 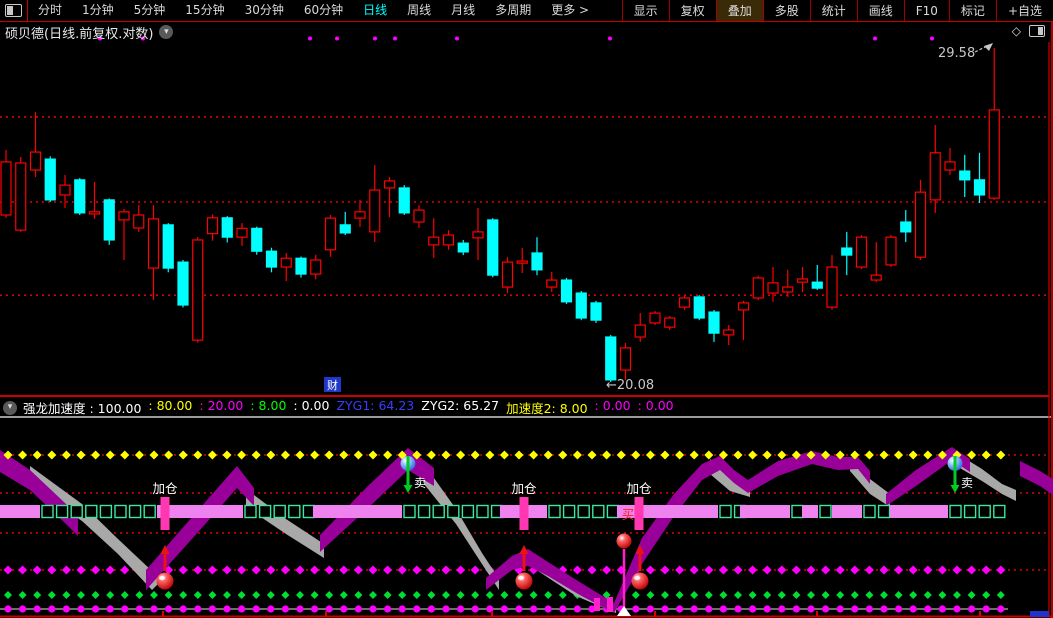 What do you see at coordinates (375, 405) in the screenshot?
I see `indicator-value: ZYG1: 64.23` at bounding box center [375, 405].